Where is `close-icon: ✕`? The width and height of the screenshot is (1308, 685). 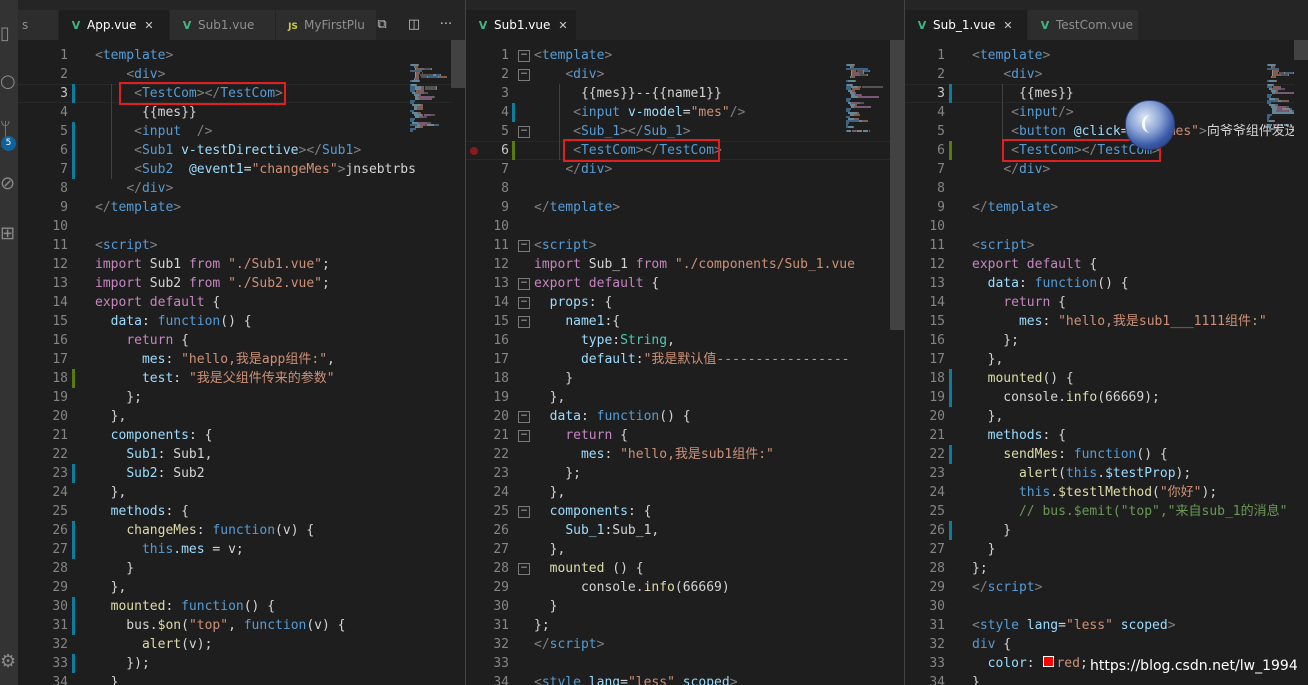
close-icon: ✕ is located at coordinates (562, 25).